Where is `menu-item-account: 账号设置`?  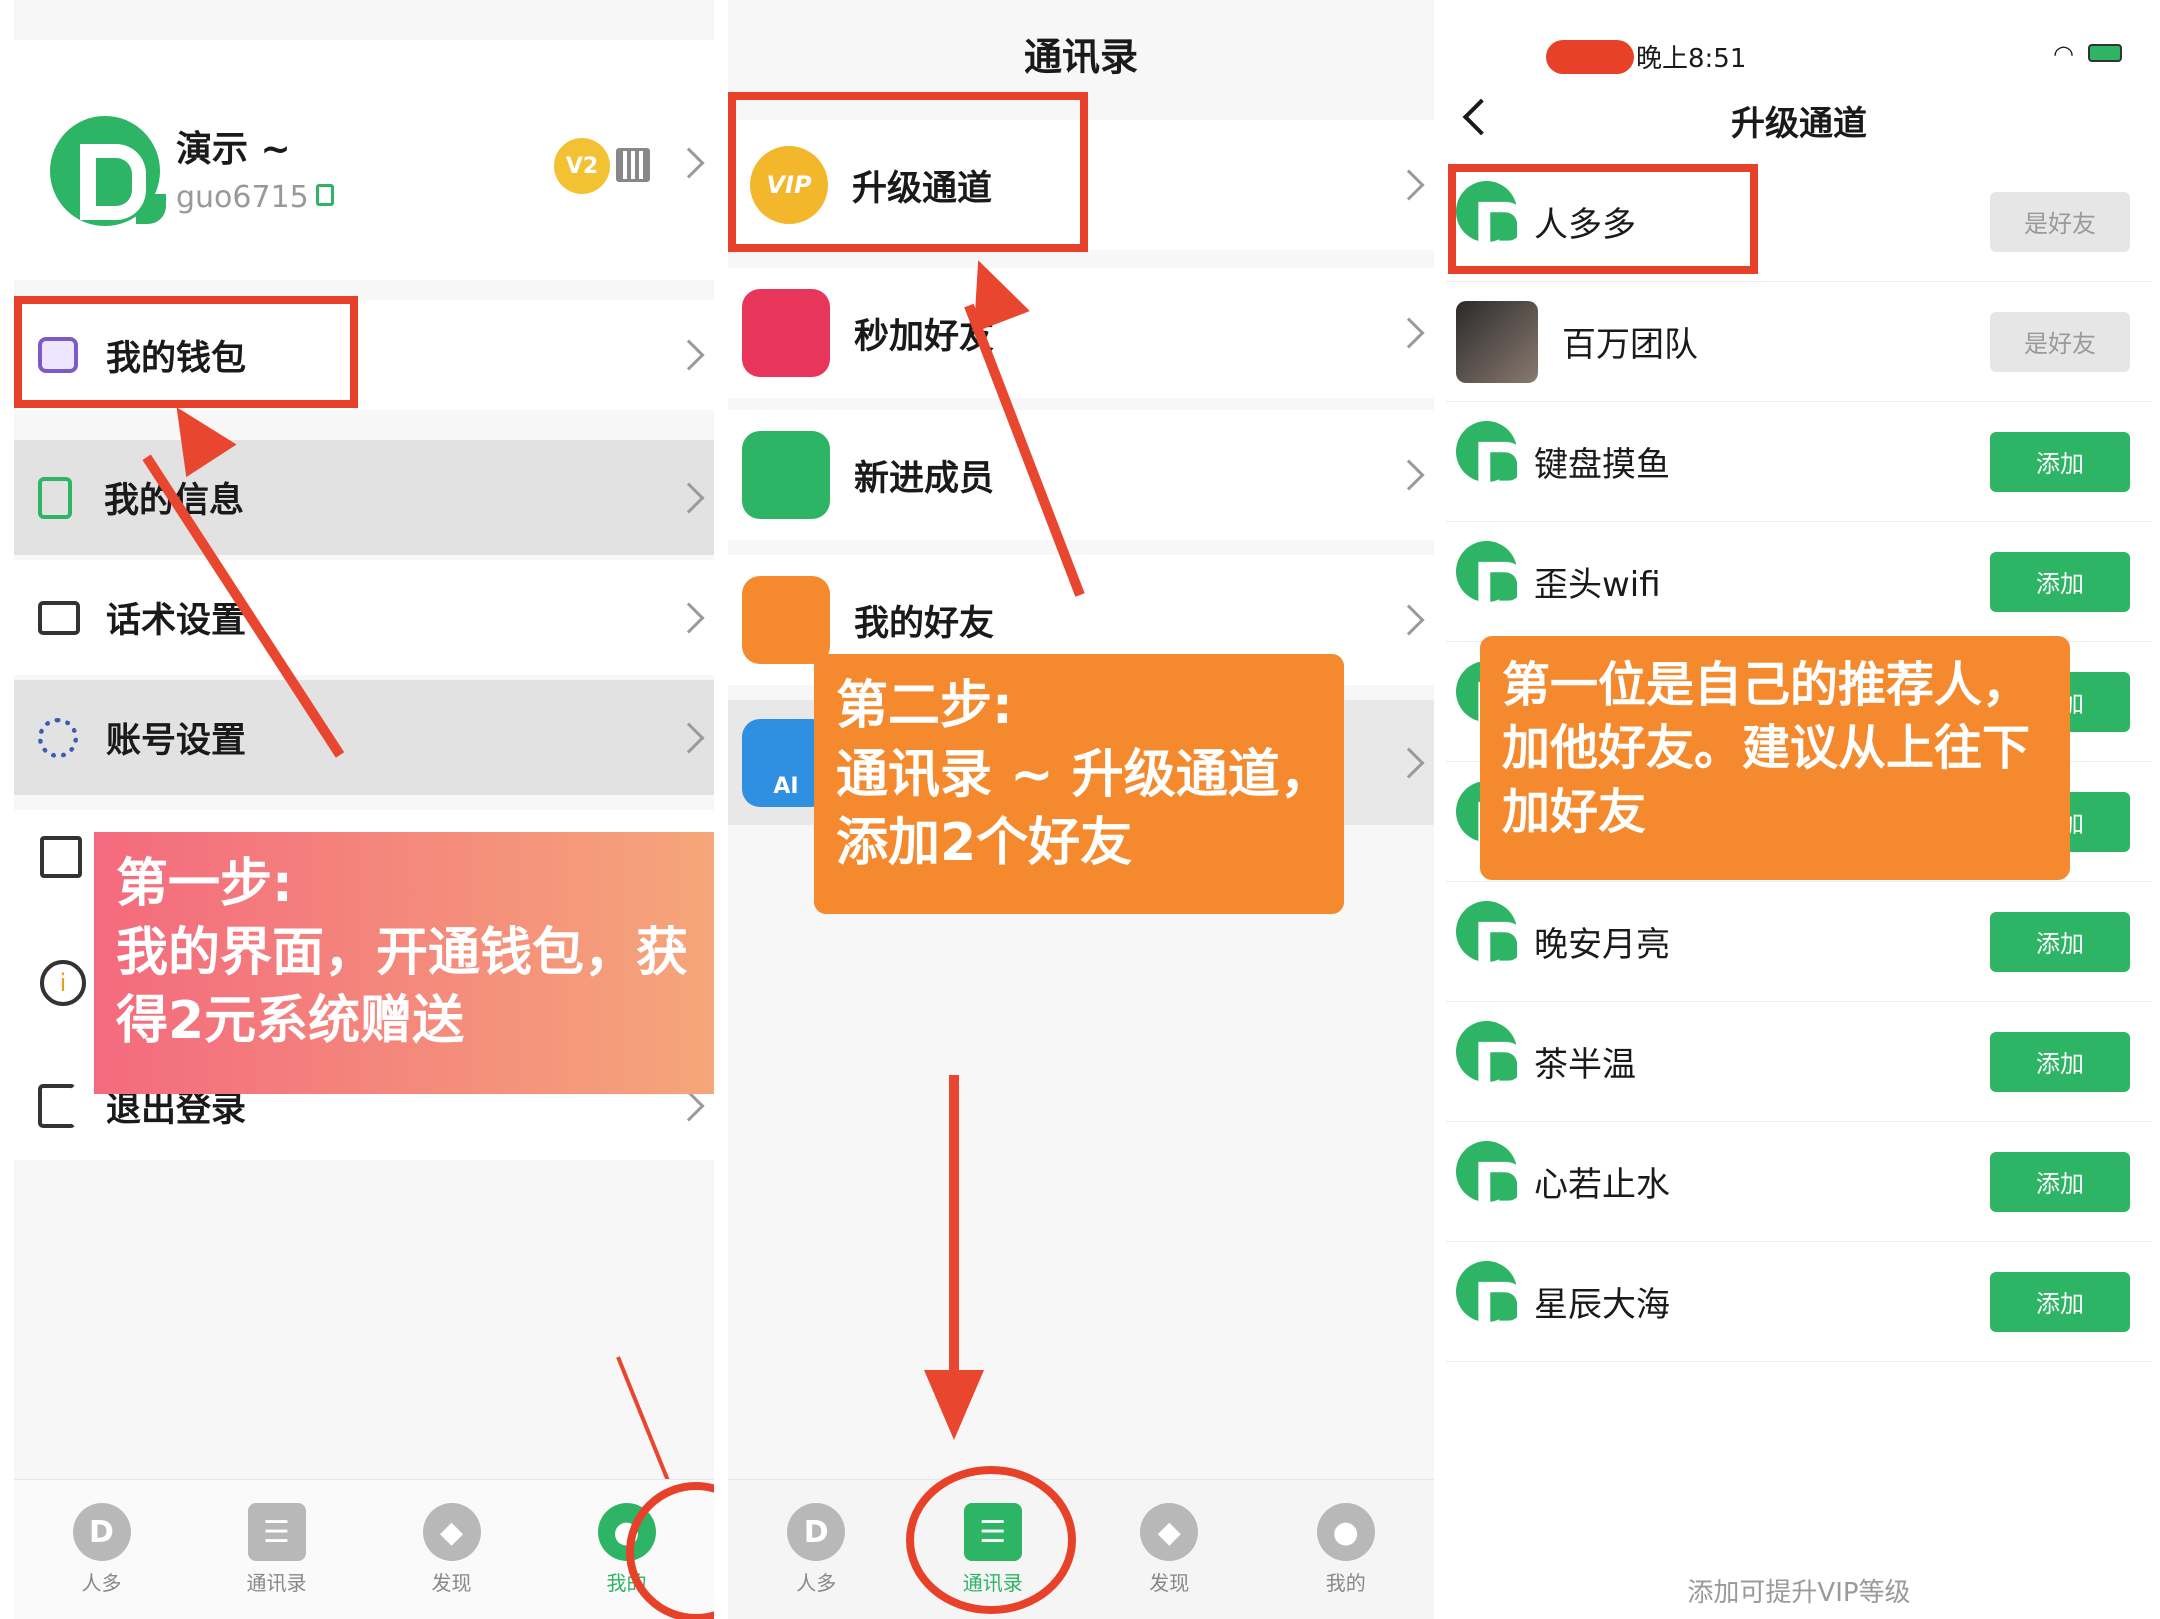
menu-item-account: 账号设置 is located at coordinates (364, 737).